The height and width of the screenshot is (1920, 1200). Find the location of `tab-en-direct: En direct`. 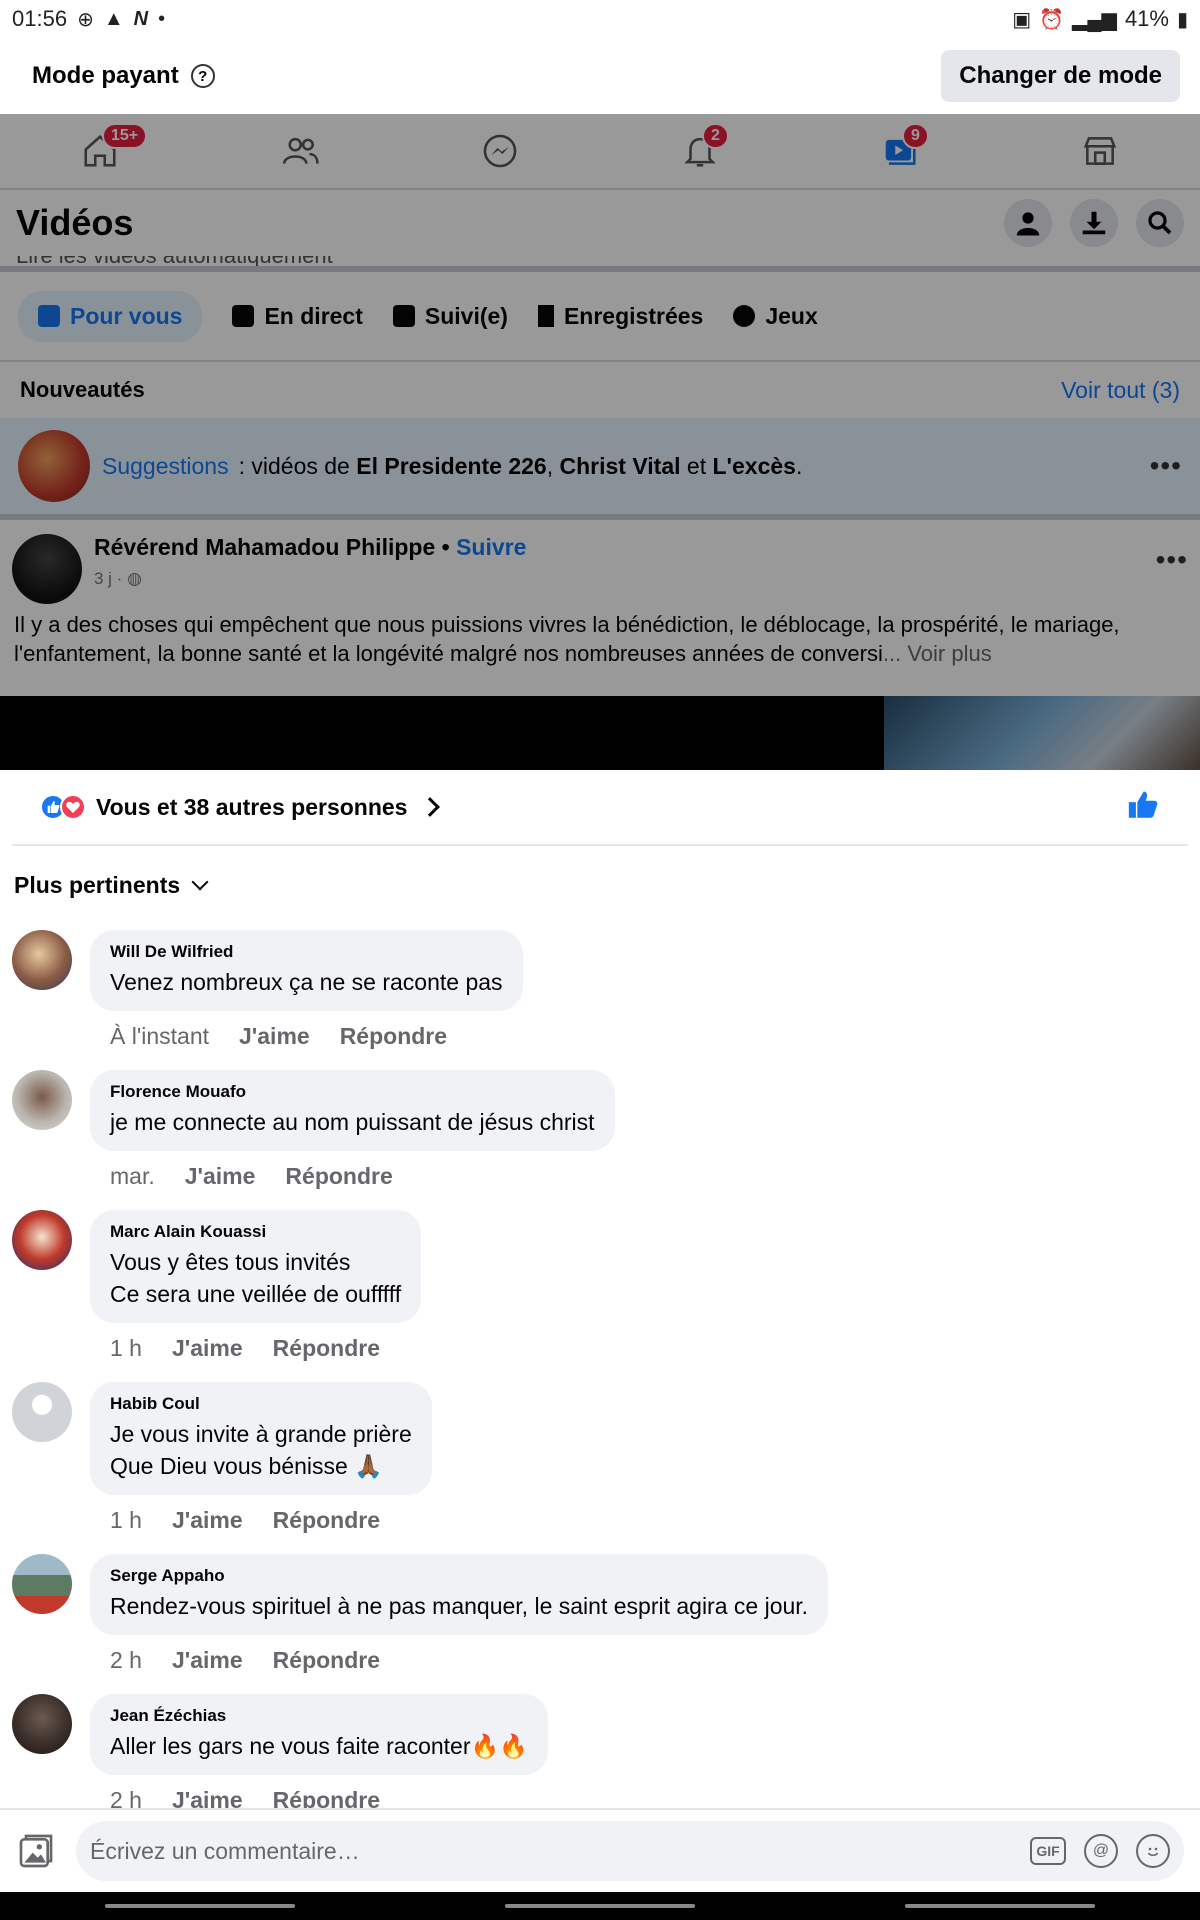

tab-en-direct: En direct is located at coordinates (297, 316).